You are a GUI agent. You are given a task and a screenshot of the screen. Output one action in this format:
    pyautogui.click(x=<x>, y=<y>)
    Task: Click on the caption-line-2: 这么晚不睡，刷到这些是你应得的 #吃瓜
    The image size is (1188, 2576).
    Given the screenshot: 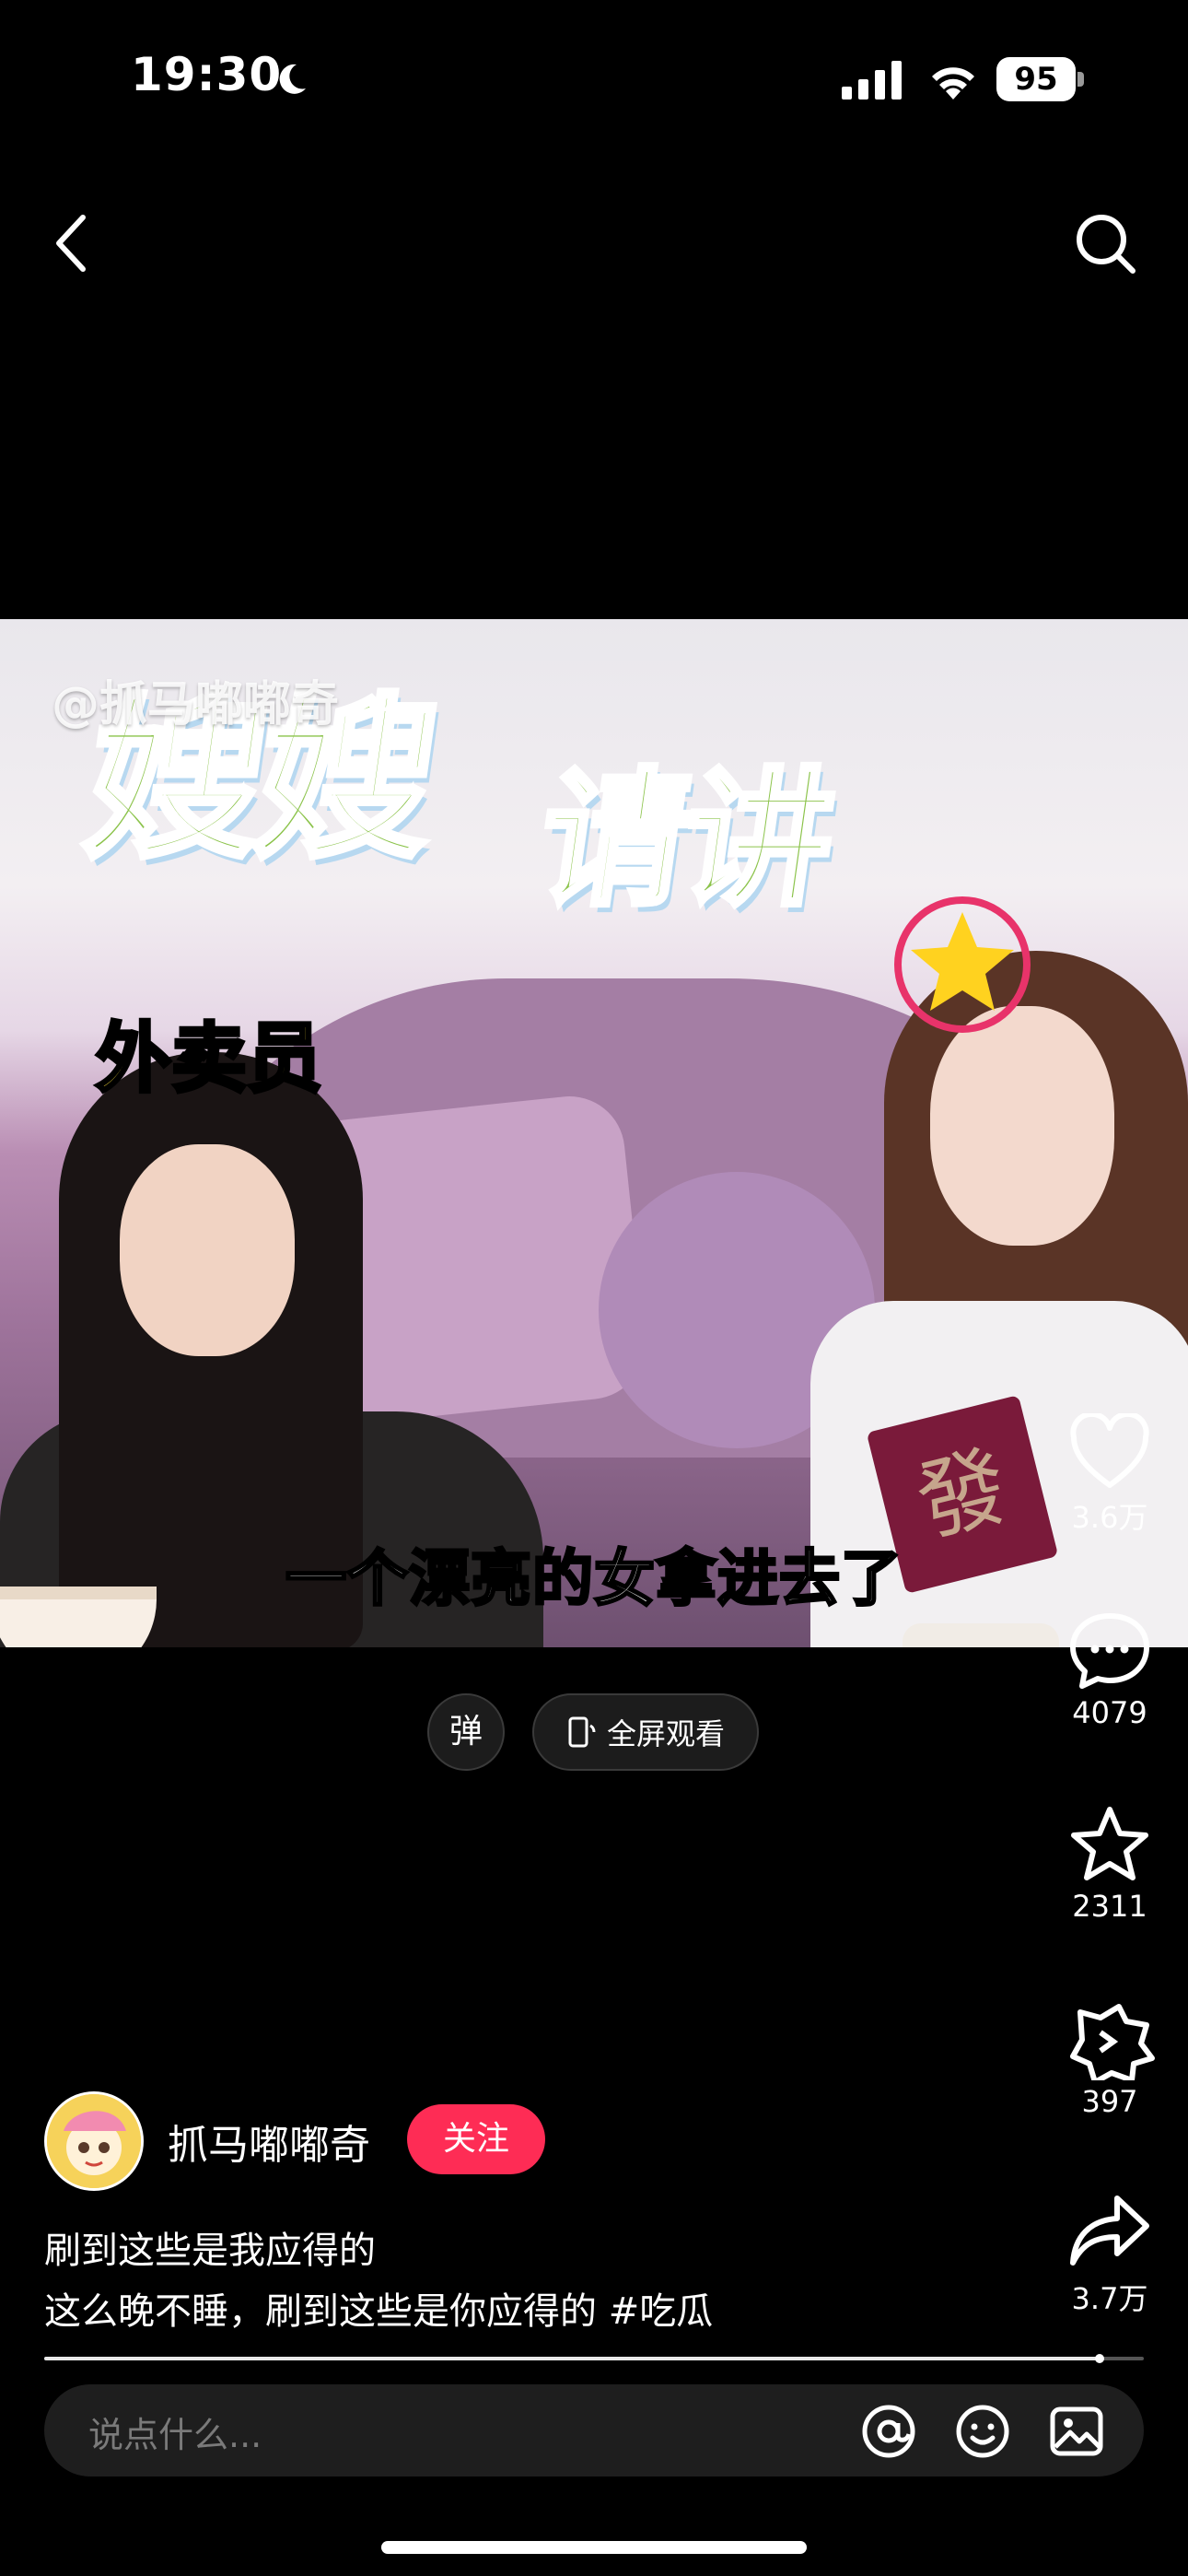 What is the action you would take?
    pyautogui.click(x=378, y=2308)
    